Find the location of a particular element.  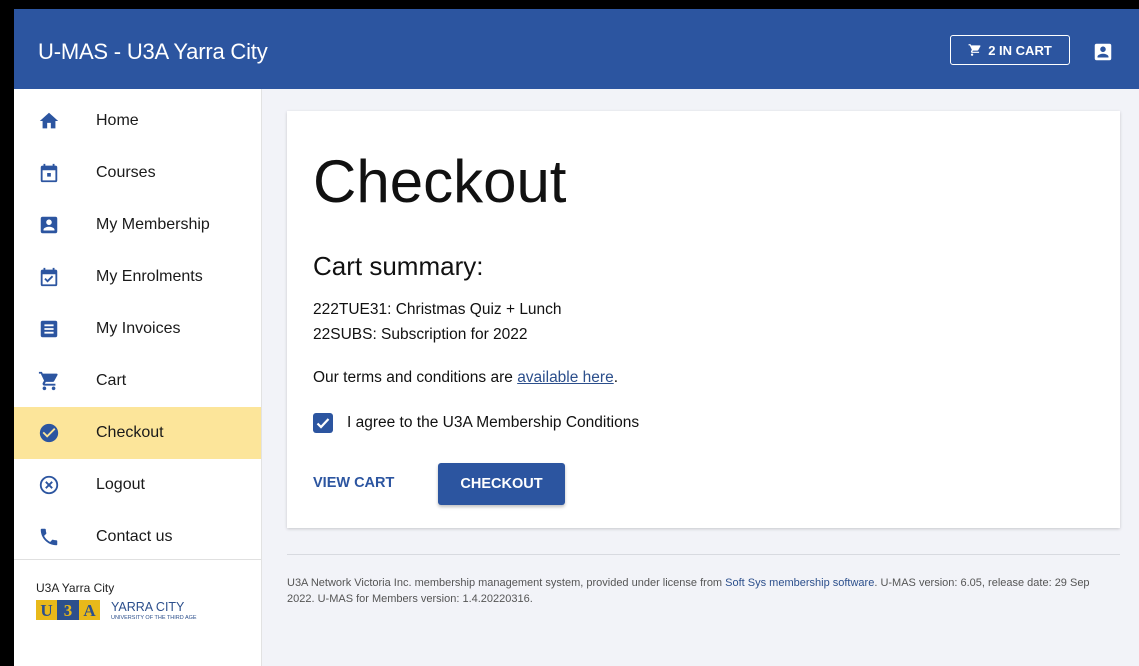

cart-button: 2 IN CART is located at coordinates (1010, 50).